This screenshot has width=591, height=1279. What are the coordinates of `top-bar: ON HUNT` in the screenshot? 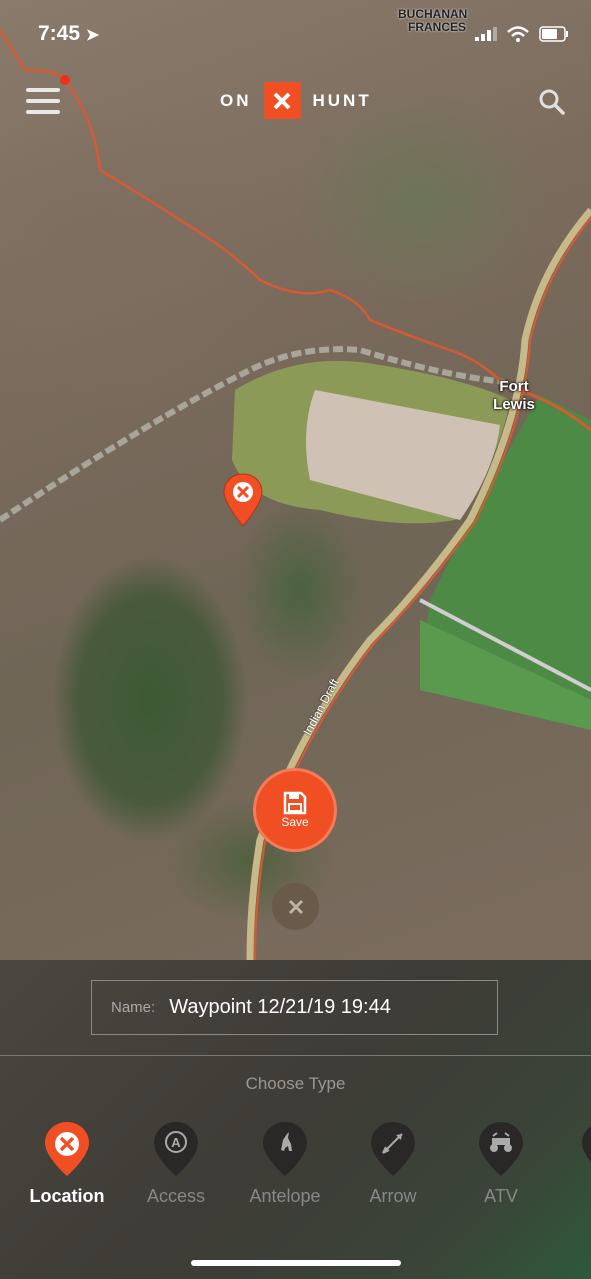 It's located at (295, 101).